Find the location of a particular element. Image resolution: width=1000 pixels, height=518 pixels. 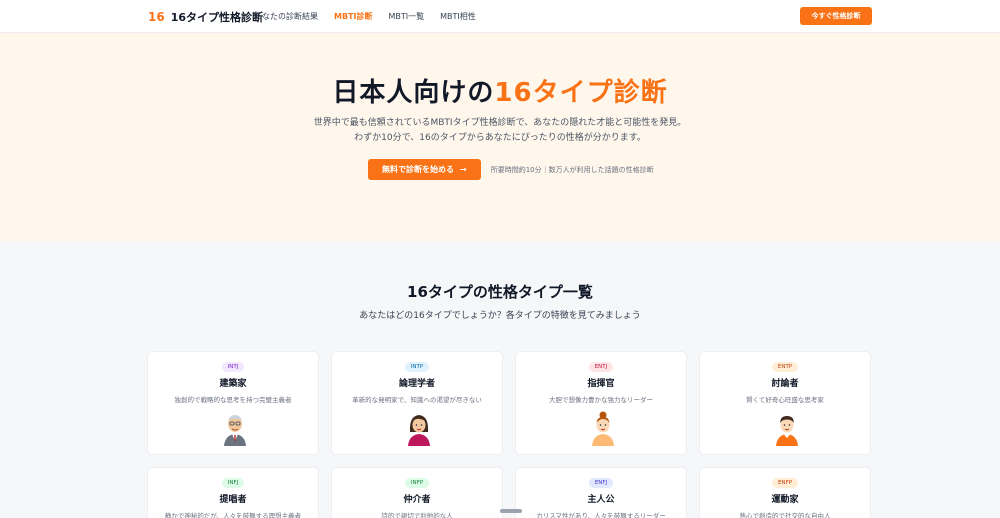

nav-link-results: あなたの診断結果 is located at coordinates (286, 16).